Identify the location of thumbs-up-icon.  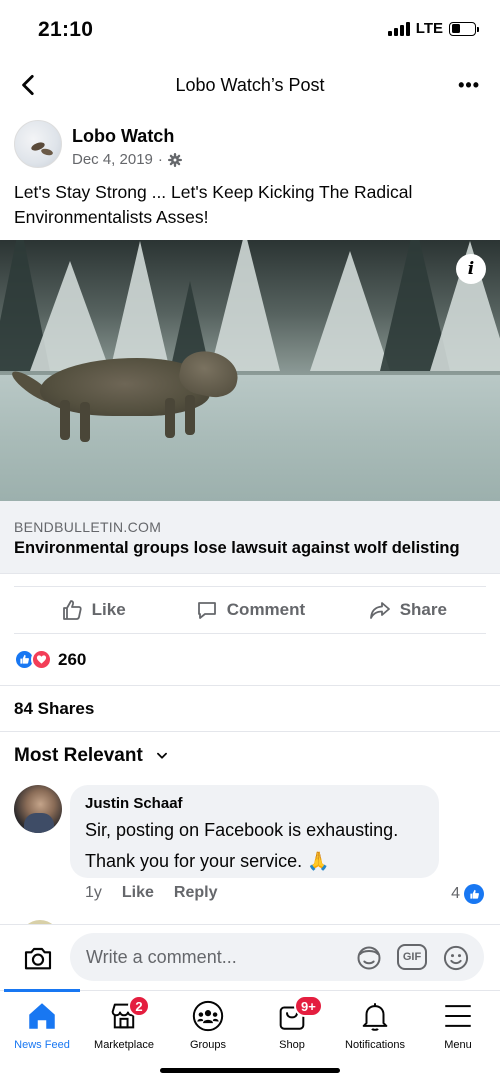
(72, 610).